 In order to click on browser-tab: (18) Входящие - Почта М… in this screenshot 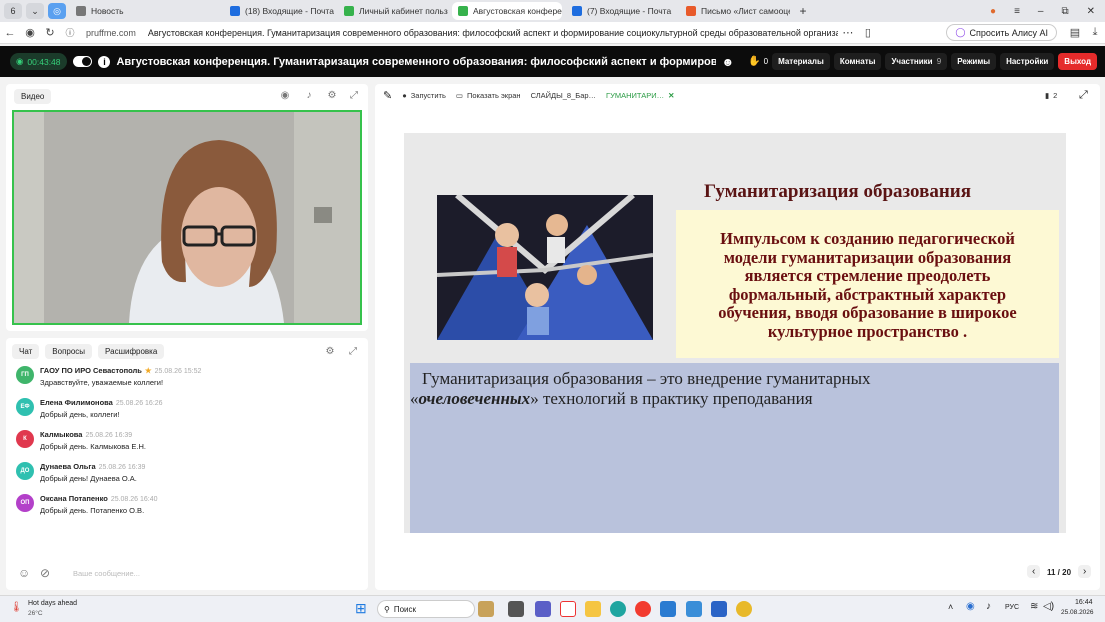, I will do `click(279, 11)`.